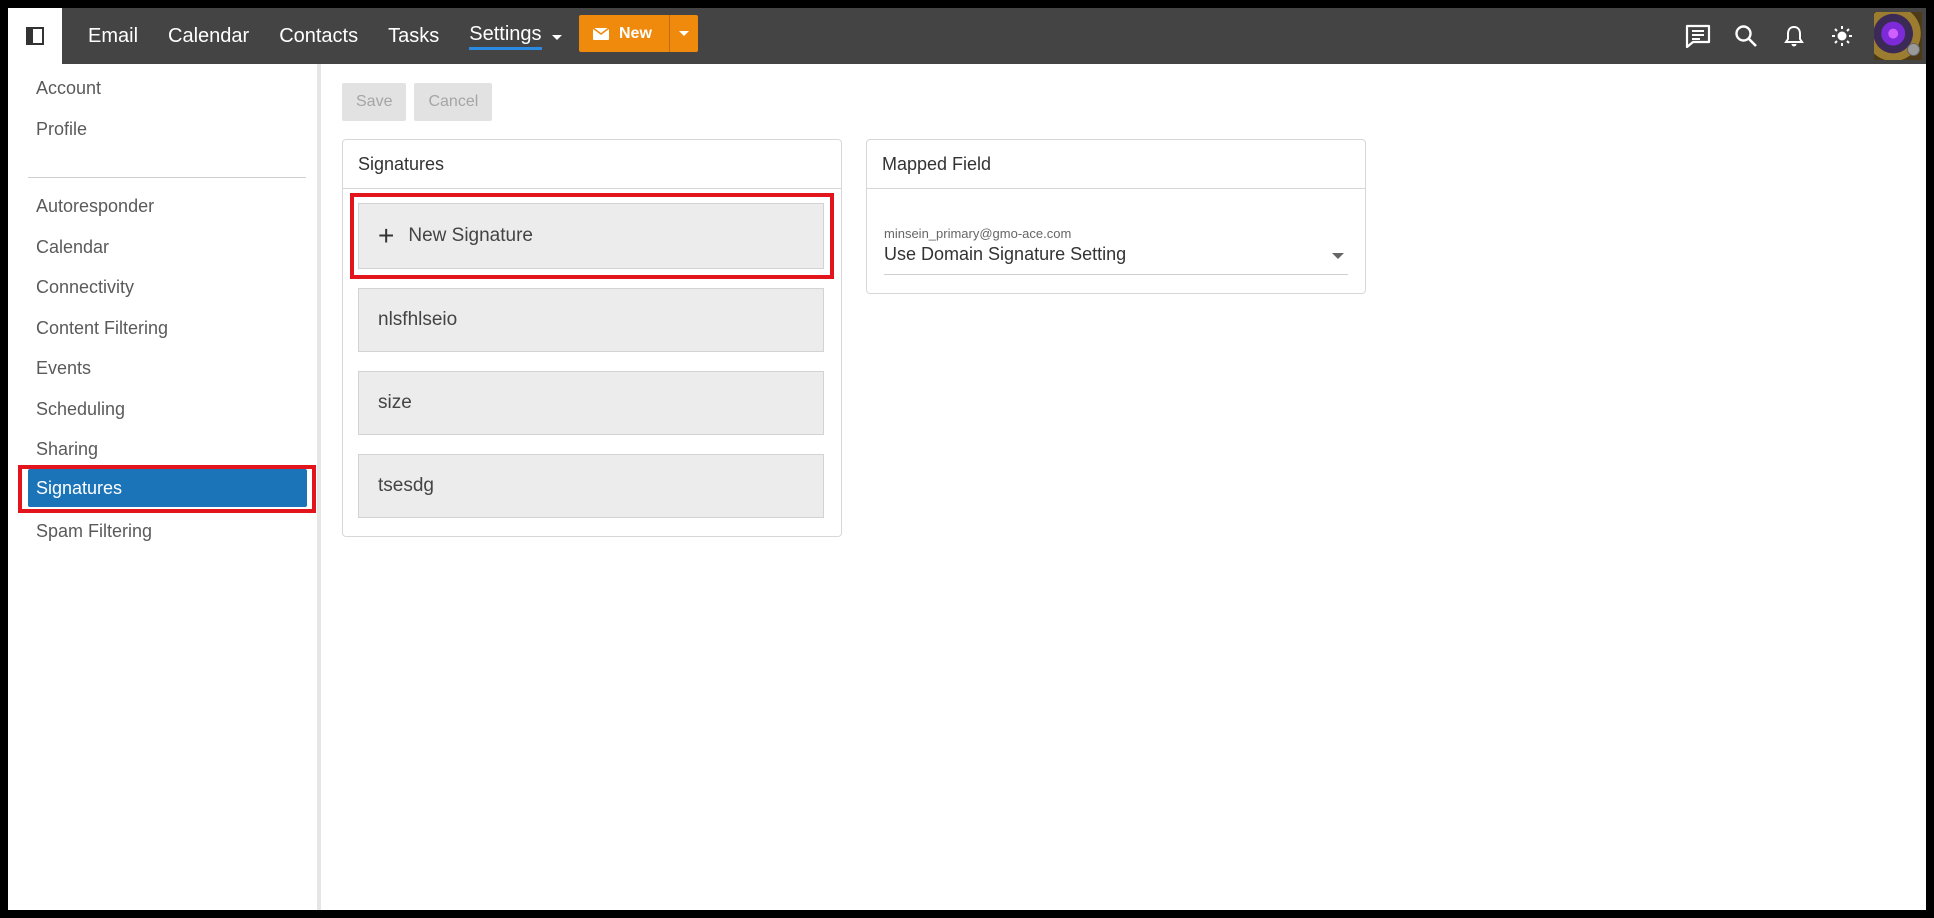 This screenshot has width=1934, height=918. Describe the element at coordinates (624, 33) in the screenshot. I see `new-button: New` at that location.